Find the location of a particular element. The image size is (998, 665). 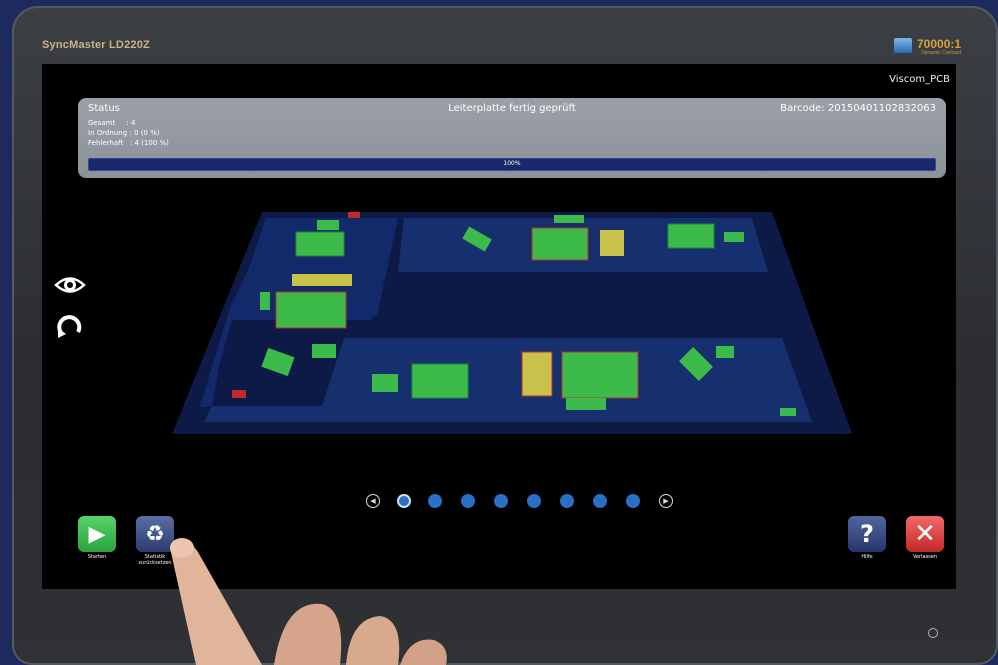

chevron-right-icon: ▶ is located at coordinates (666, 501).